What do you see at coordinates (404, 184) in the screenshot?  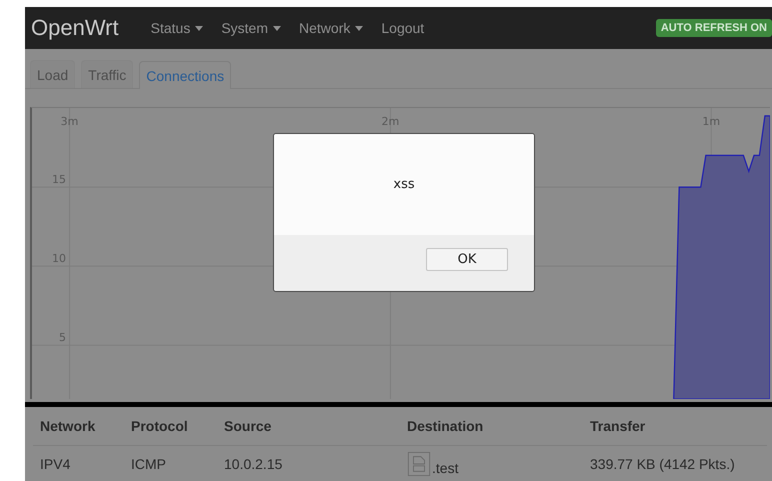 I see `dialog-message: xss` at bounding box center [404, 184].